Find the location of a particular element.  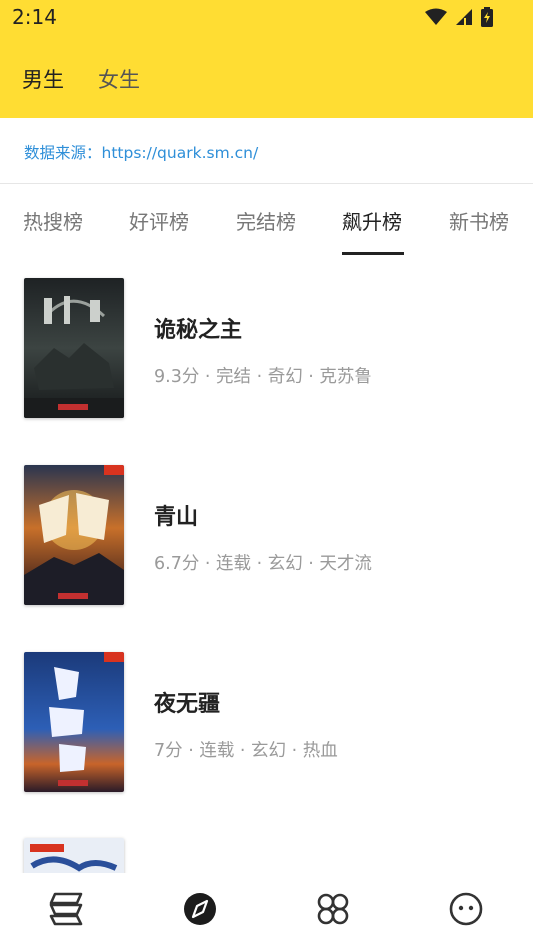

tab-completed: 完结榜 is located at coordinates (266, 220).